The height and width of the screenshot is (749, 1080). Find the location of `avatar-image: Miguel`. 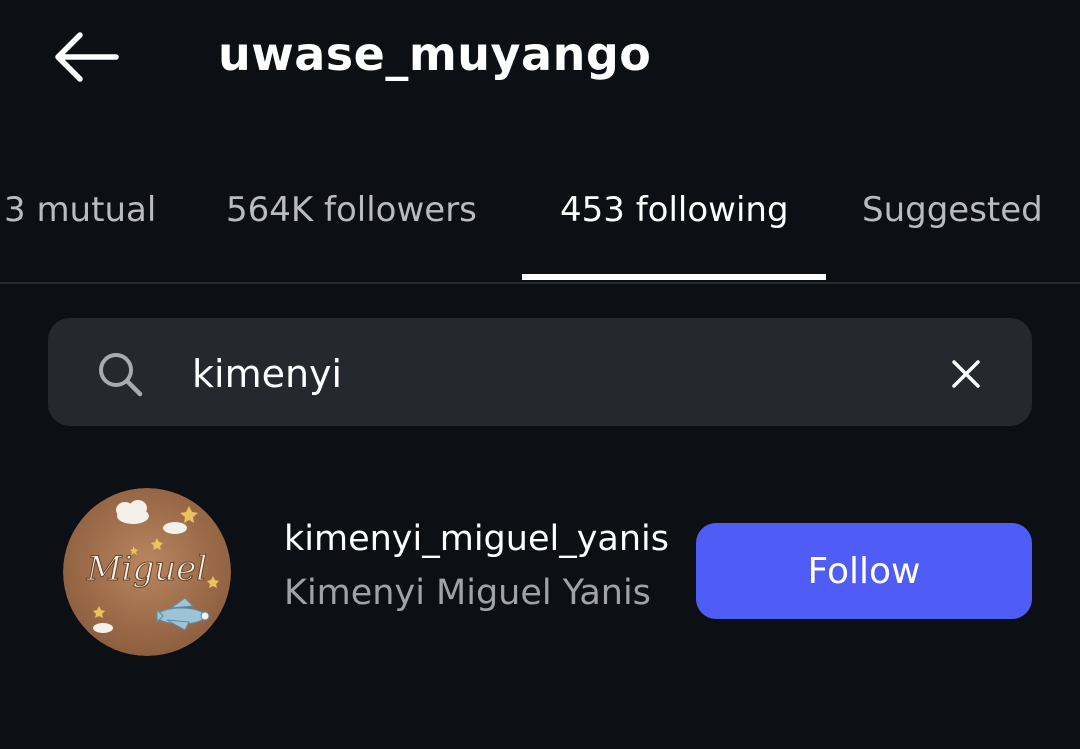

avatar-image: Miguel is located at coordinates (147, 572).